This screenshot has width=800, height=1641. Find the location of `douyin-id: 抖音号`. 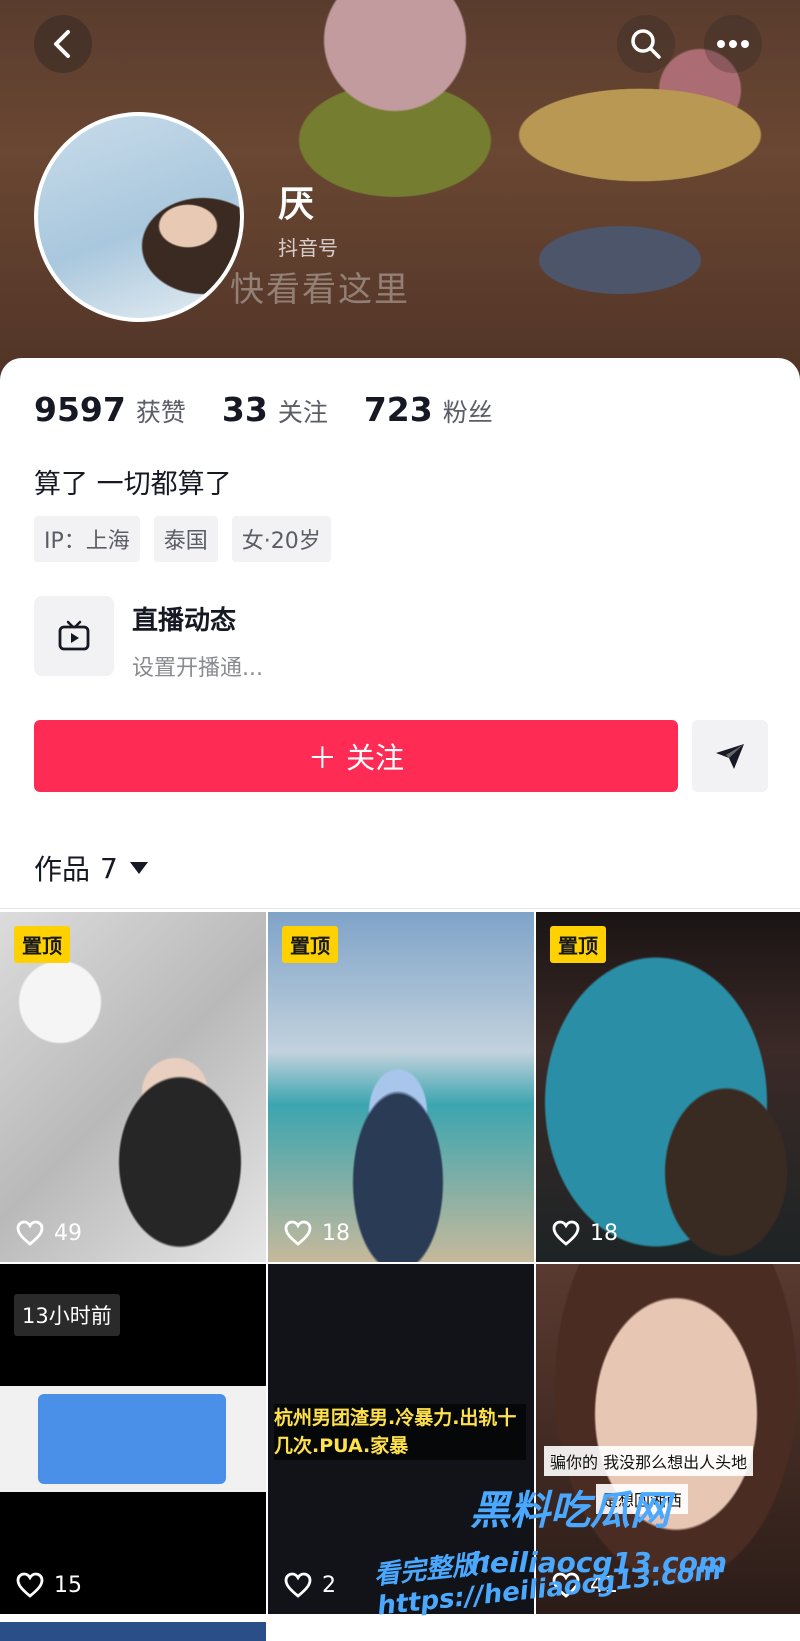

douyin-id: 抖音号 is located at coordinates (308, 248).